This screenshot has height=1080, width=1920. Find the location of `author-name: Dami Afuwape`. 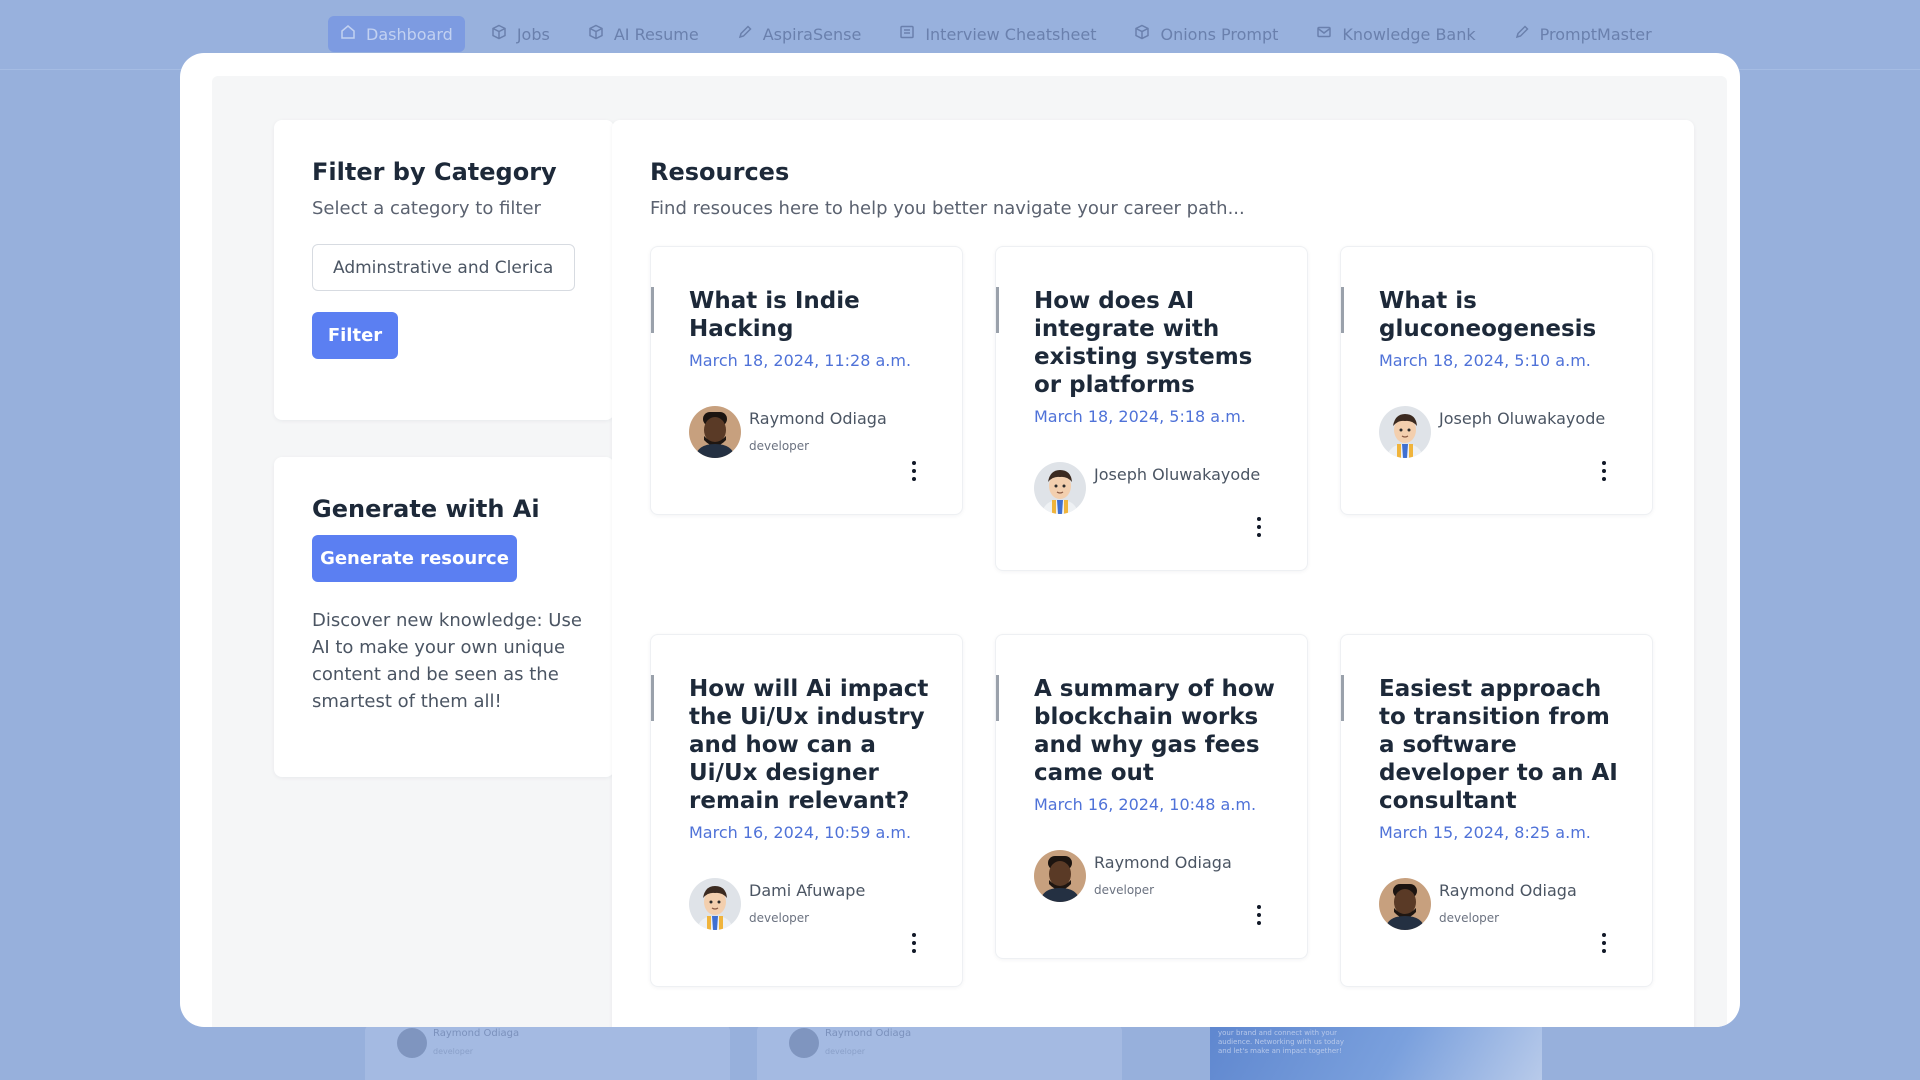

author-name: Dami Afuwape is located at coordinates (807, 890).